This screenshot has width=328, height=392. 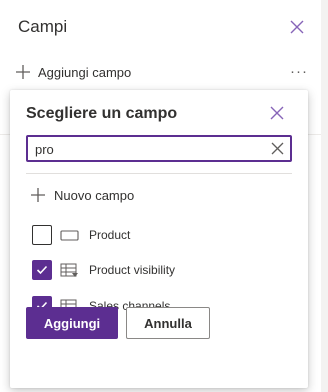 I want to click on cancel-button: Annulla, so click(x=168, y=323).